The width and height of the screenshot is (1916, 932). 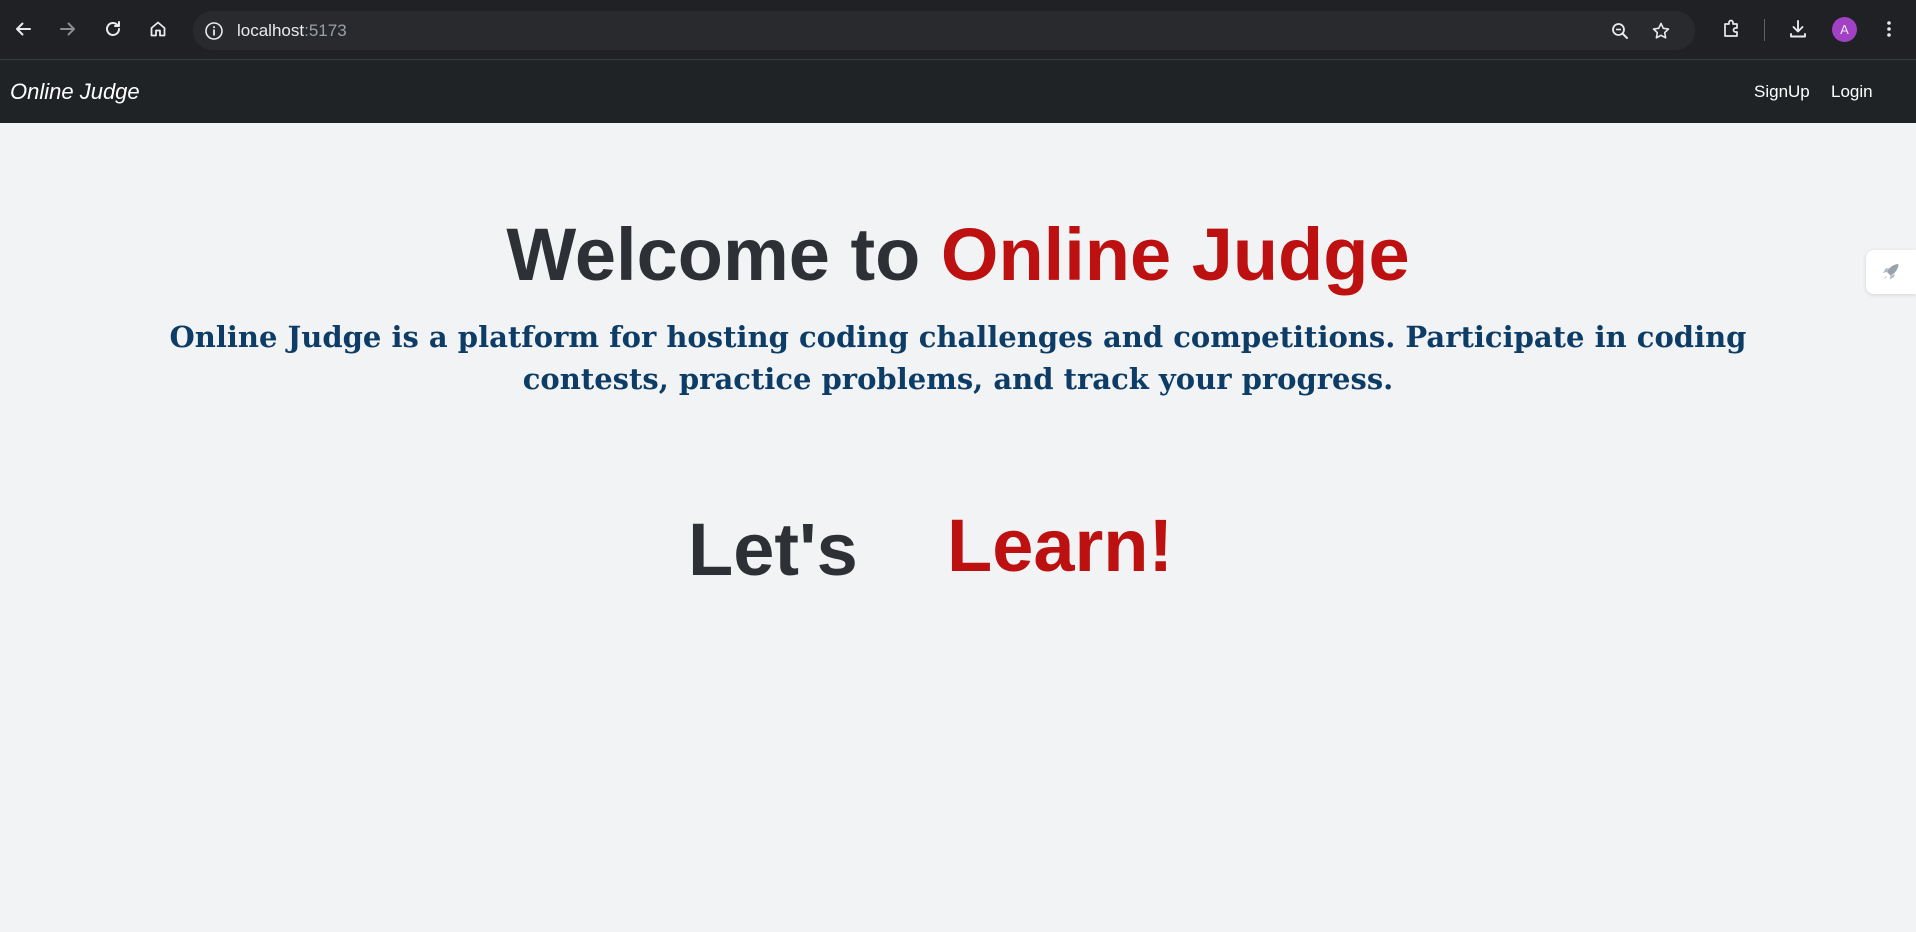 I want to click on lets-text: Let's, so click(x=773, y=549).